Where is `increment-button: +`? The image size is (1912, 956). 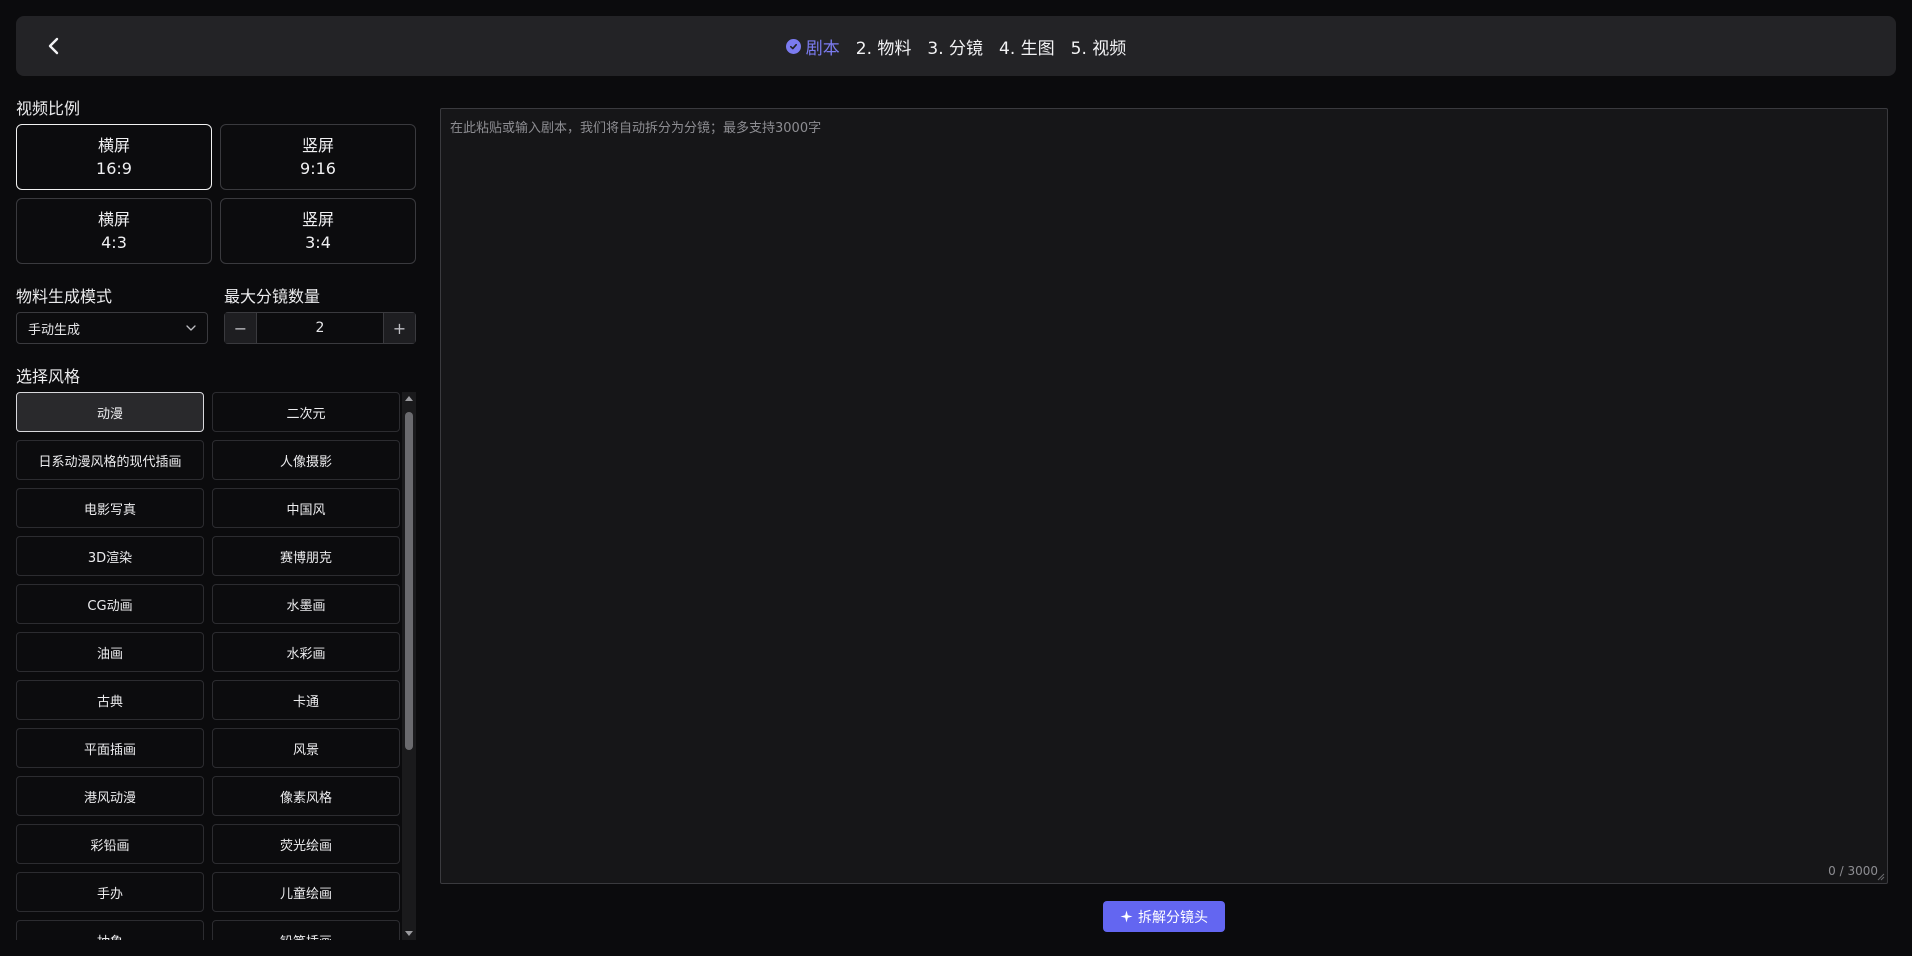
increment-button: + is located at coordinates (399, 328).